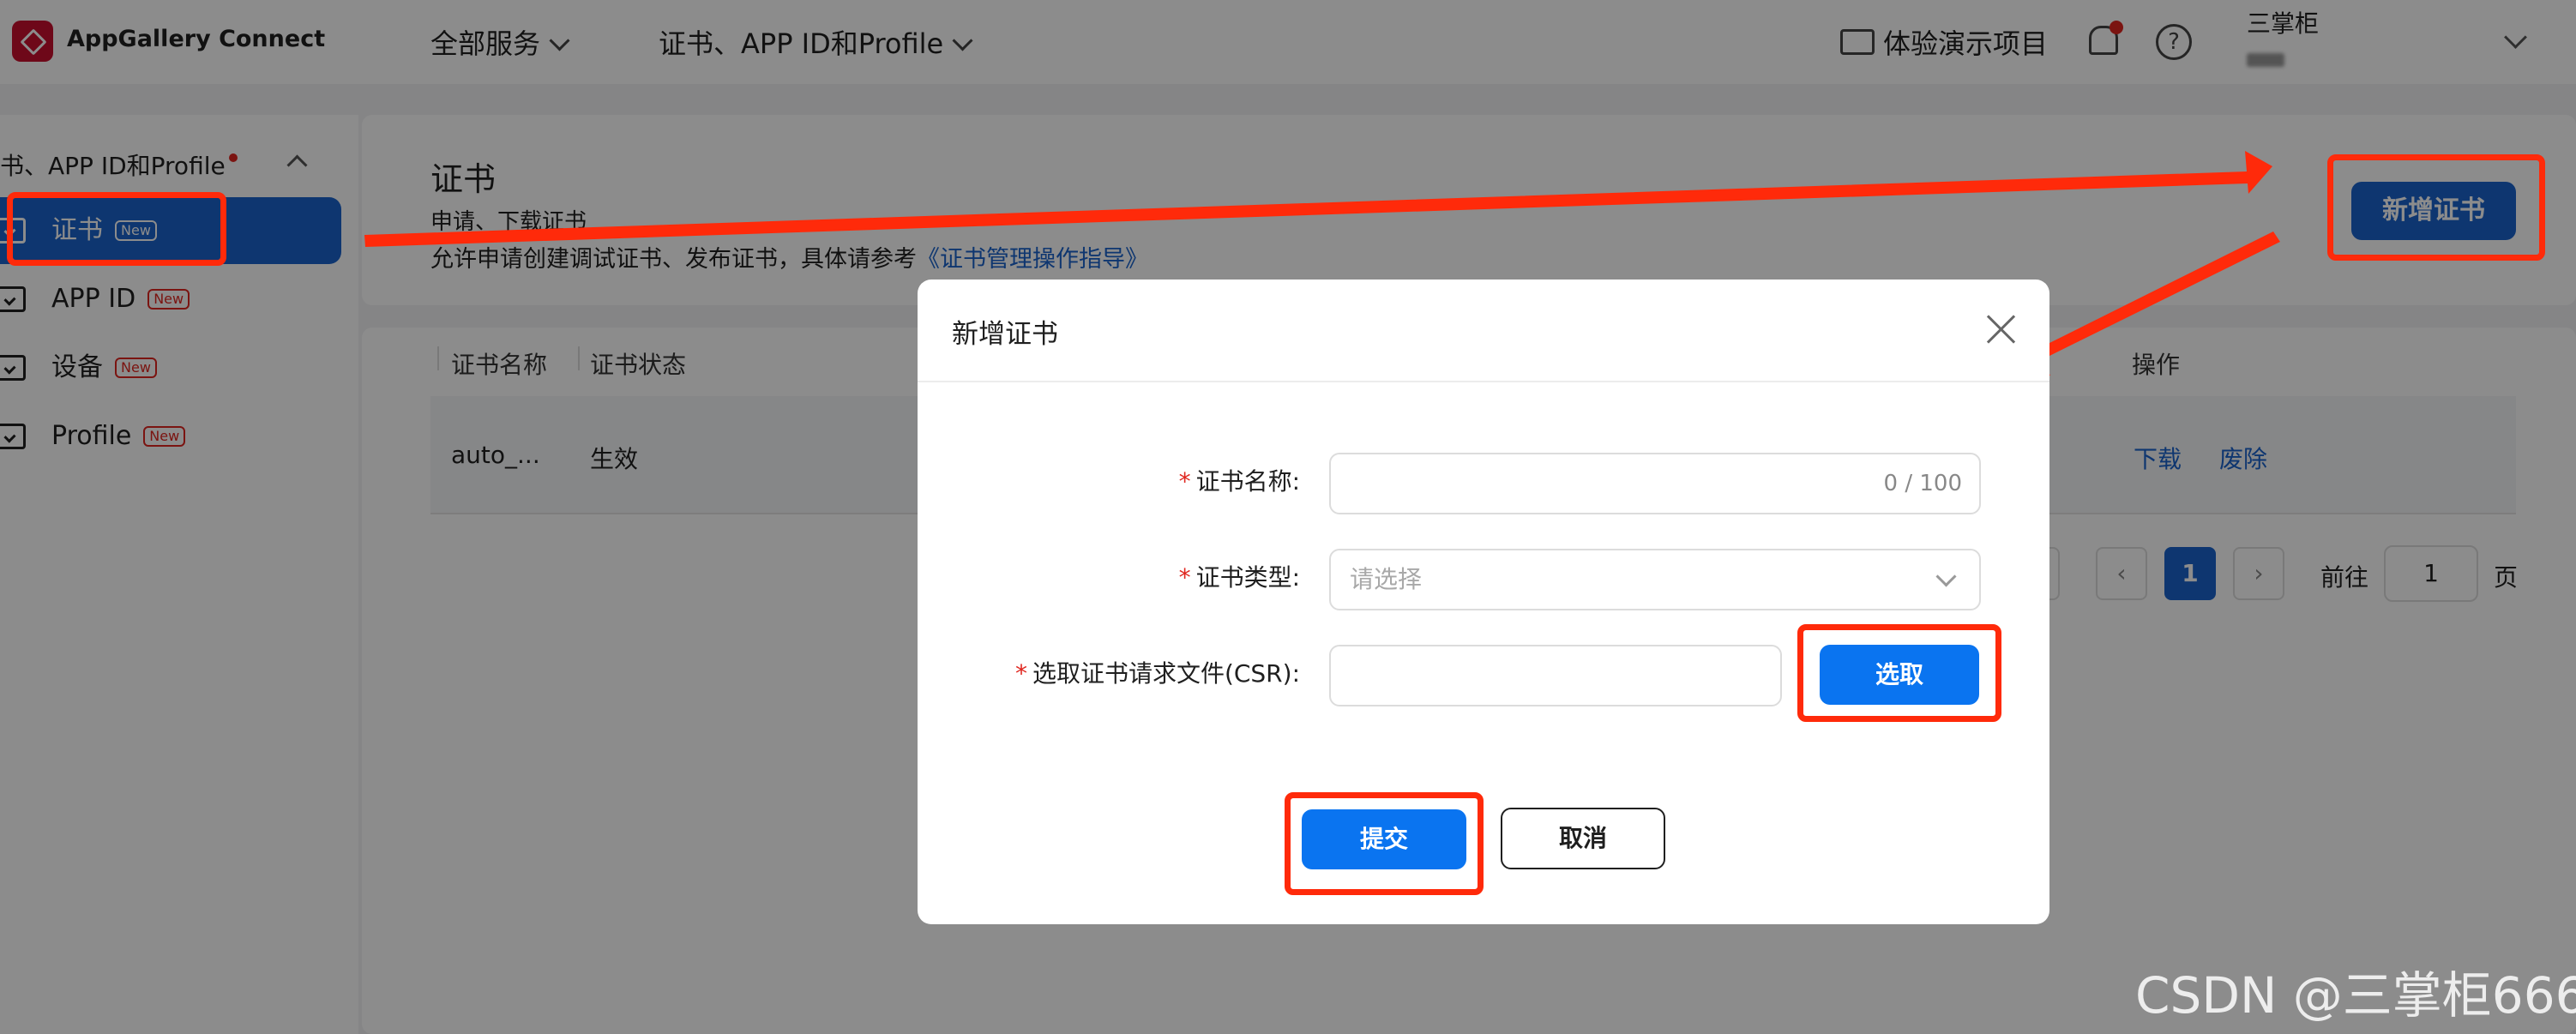  I want to click on chevron-down-icon, so click(1946, 576).